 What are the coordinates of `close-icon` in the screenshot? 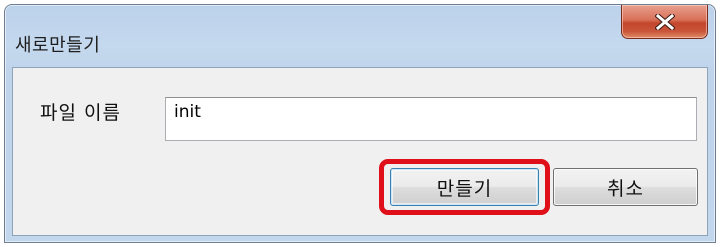 It's located at (664, 21).